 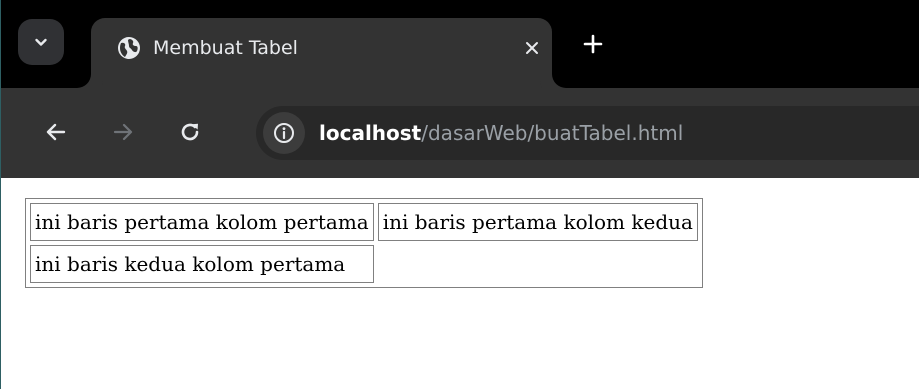 I want to click on chevron-down-icon, so click(x=41, y=42).